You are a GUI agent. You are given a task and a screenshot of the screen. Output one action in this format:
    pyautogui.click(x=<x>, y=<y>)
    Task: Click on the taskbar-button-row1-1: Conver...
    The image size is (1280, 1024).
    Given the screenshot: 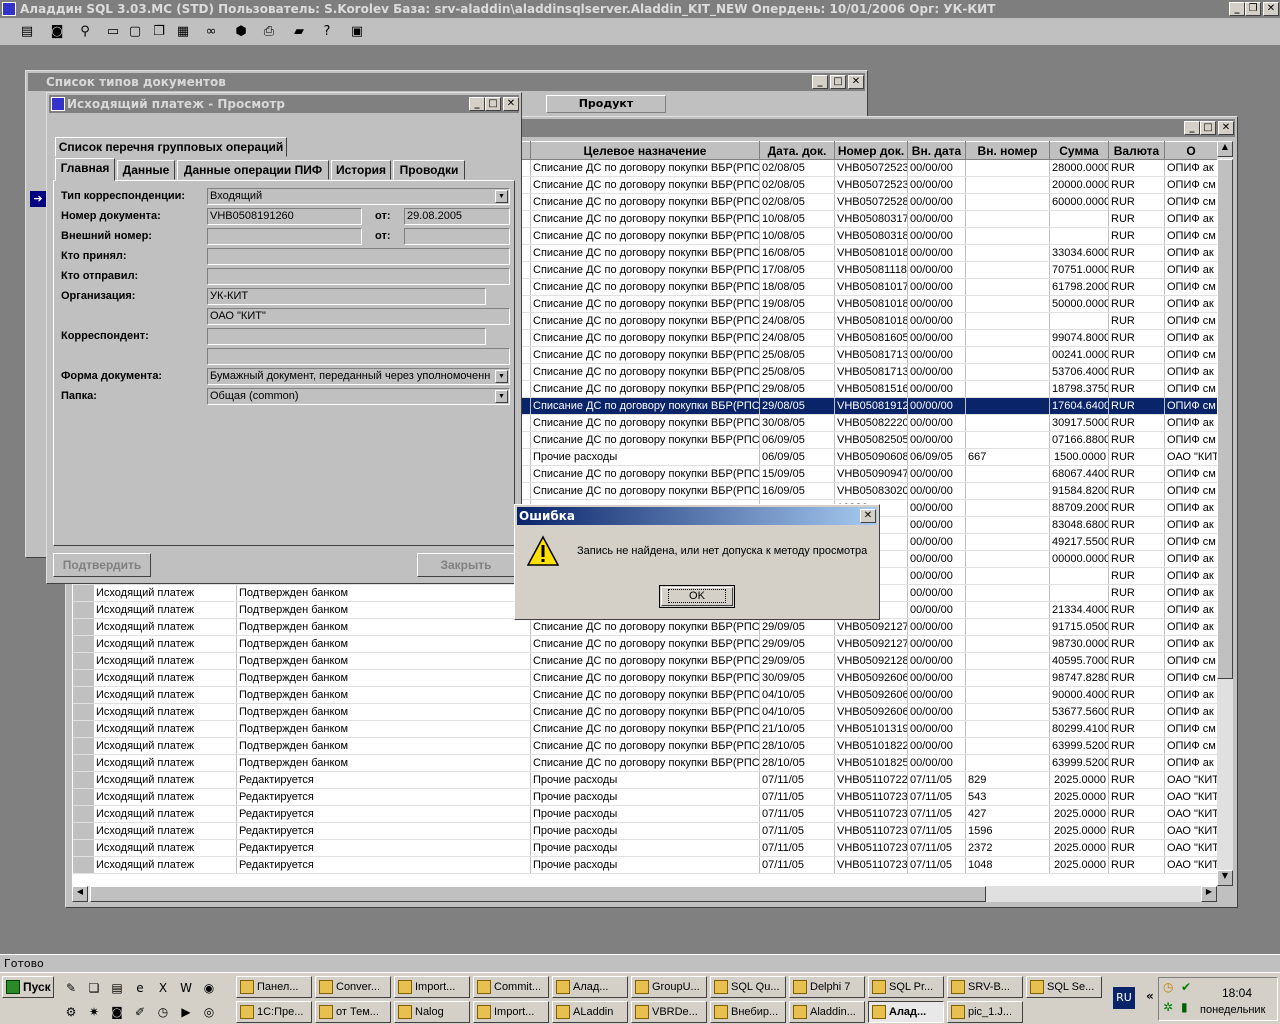 What is the action you would take?
    pyautogui.click(x=353, y=987)
    